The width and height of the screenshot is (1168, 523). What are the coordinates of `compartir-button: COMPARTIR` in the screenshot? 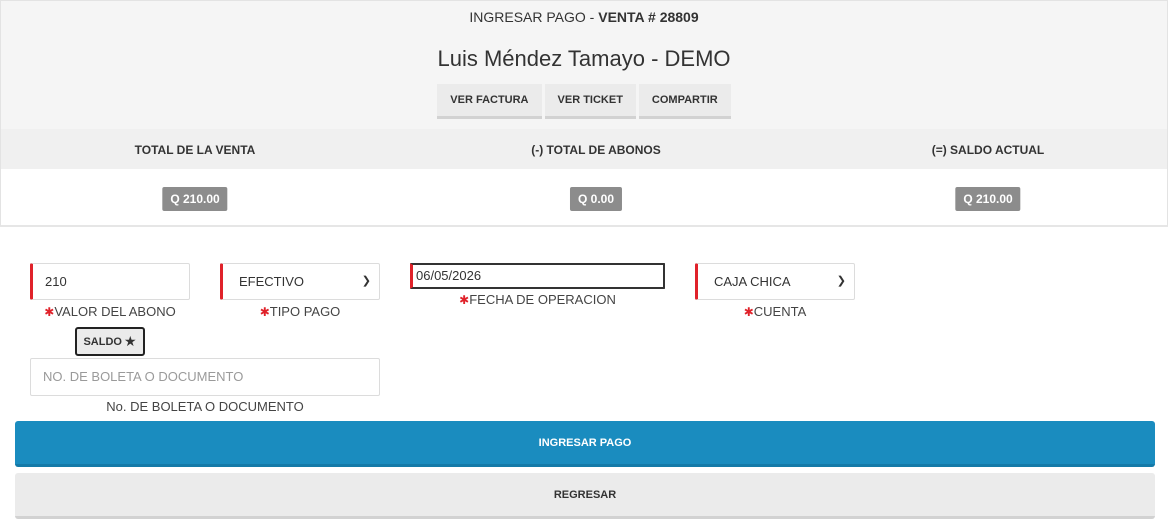 It's located at (684, 101).